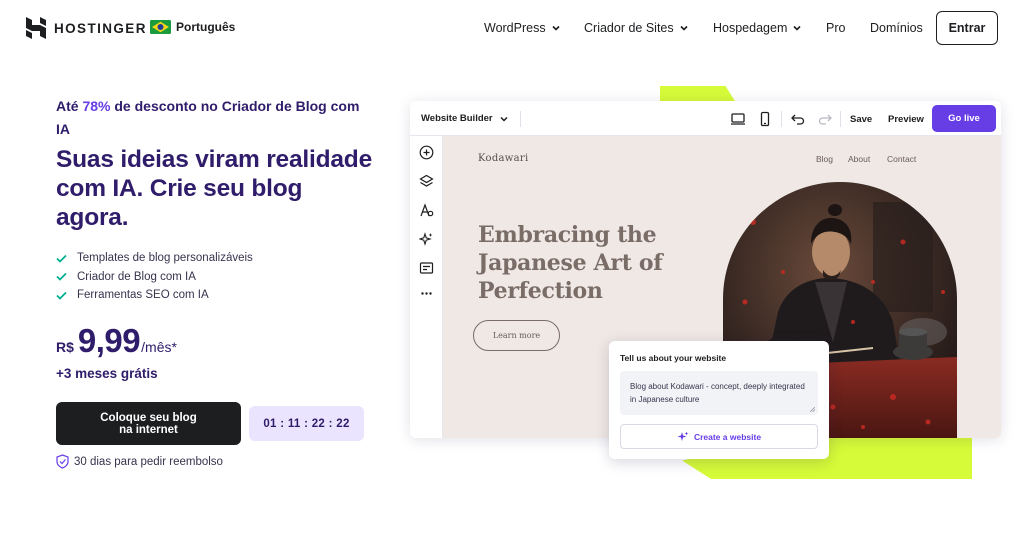  What do you see at coordinates (96, 106) in the screenshot?
I see `discount-percent: 78%` at bounding box center [96, 106].